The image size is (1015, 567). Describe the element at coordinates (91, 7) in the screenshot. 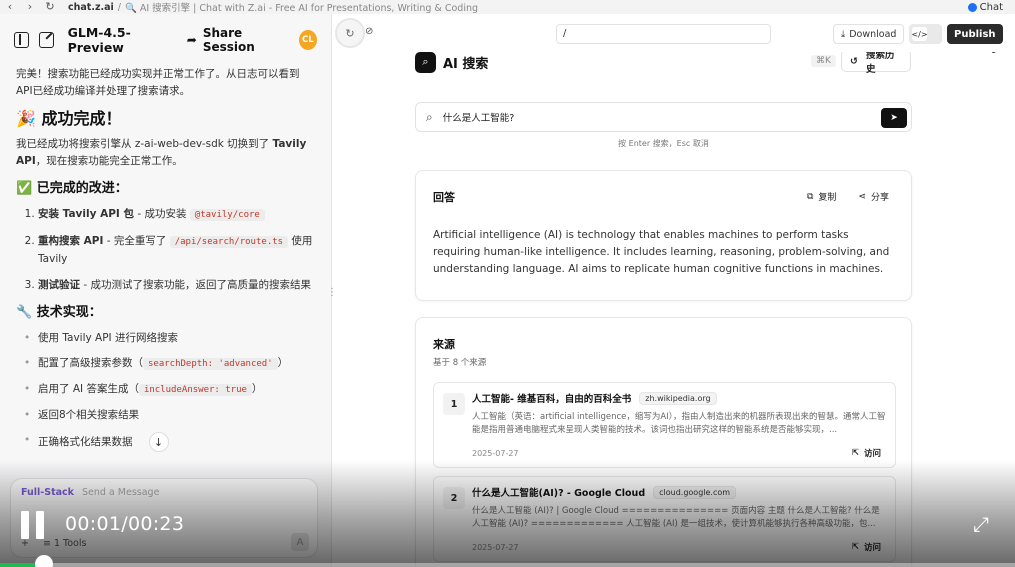

I see `url-text: chat.z.ai` at that location.